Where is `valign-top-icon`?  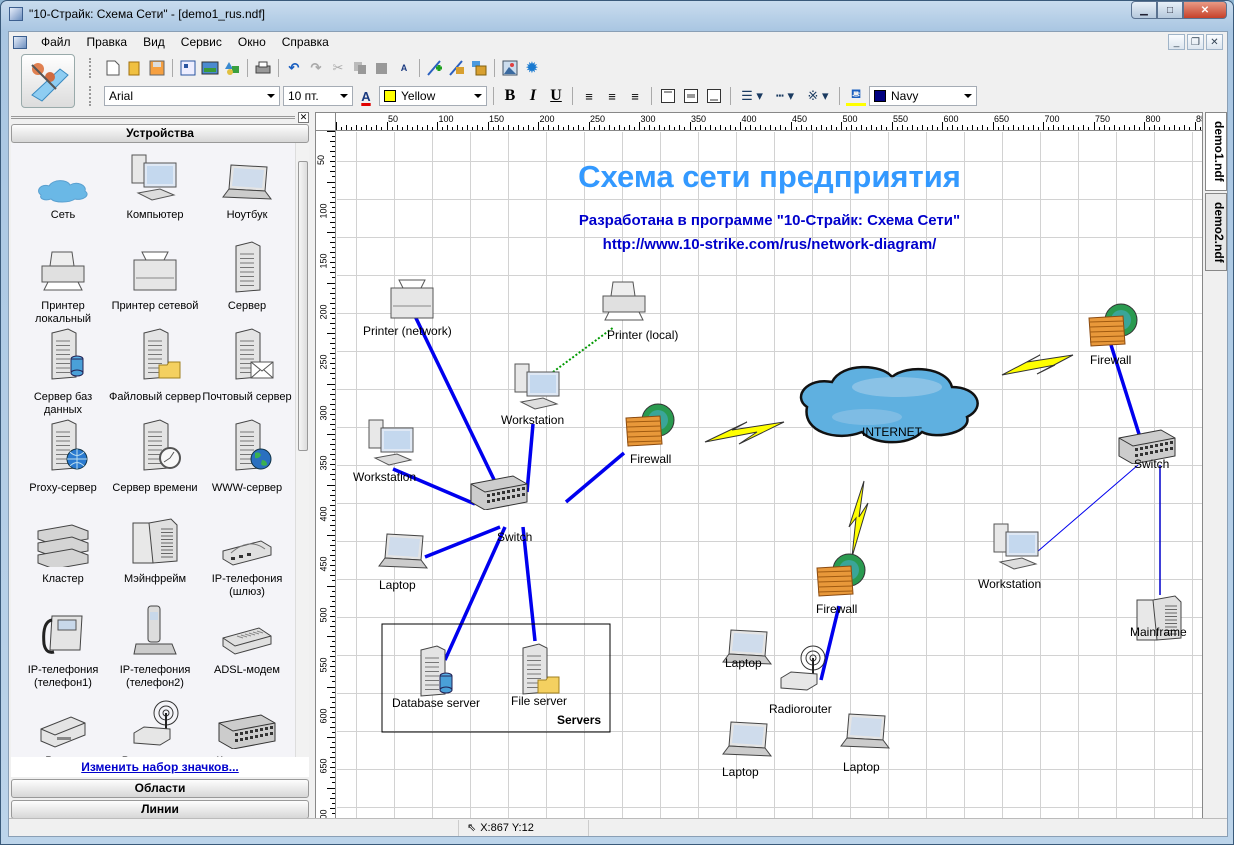
valign-top-icon is located at coordinates (668, 96).